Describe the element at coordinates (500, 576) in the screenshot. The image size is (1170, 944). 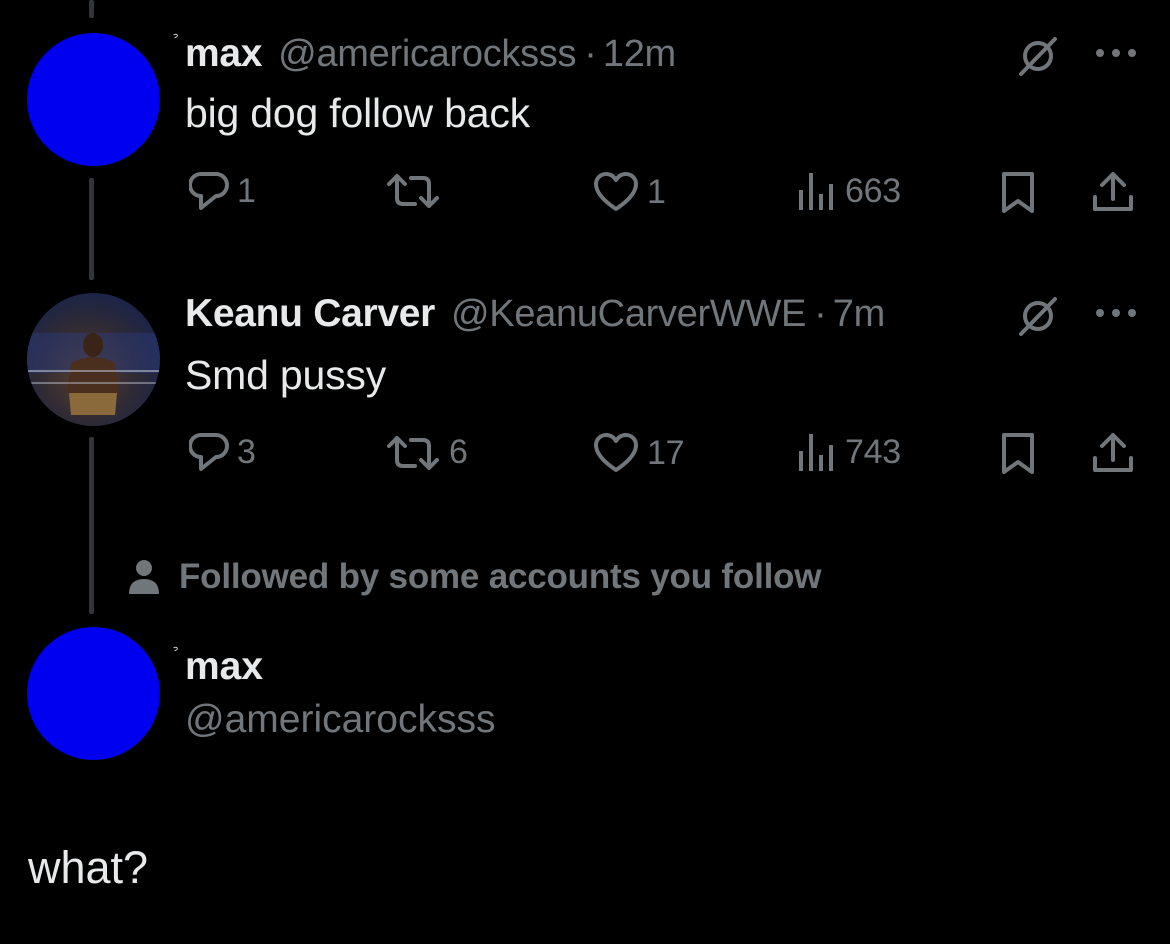
I see `social-context-text: Followed by some accounts you follow` at that location.